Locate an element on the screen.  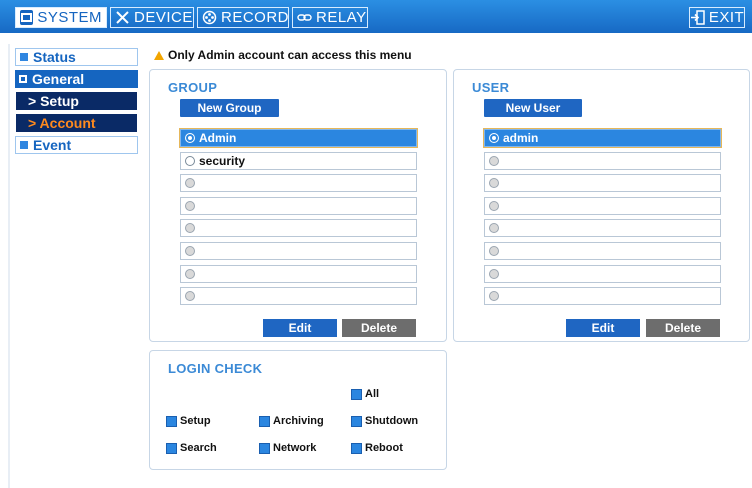
checkbox-label: All is located at coordinates (372, 394).